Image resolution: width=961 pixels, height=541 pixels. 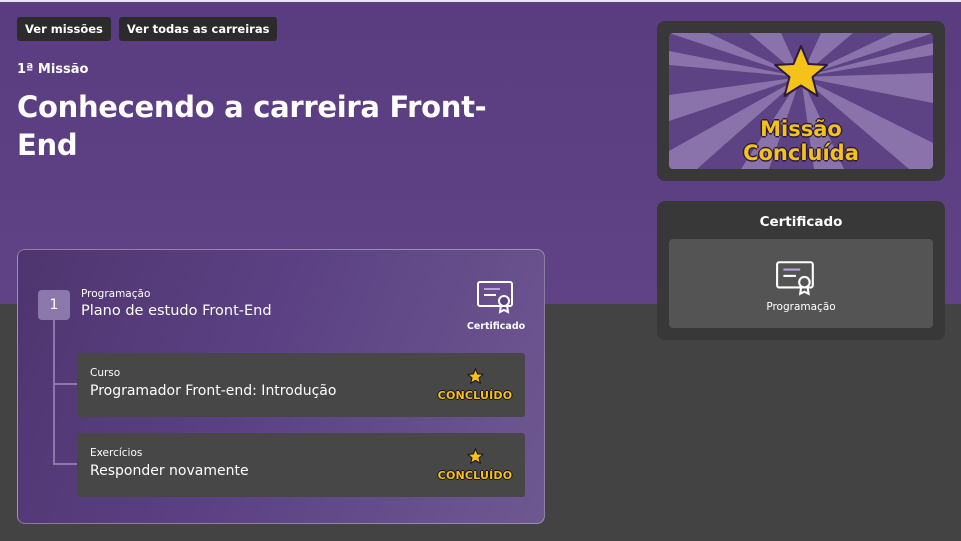 I want to click on tree-connector, so click(x=54, y=392).